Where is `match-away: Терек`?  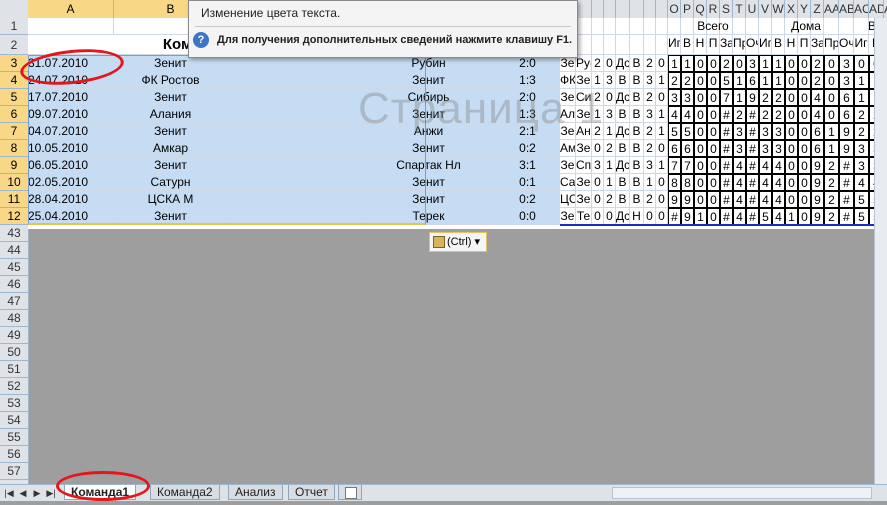 match-away: Терек is located at coordinates (429, 216).